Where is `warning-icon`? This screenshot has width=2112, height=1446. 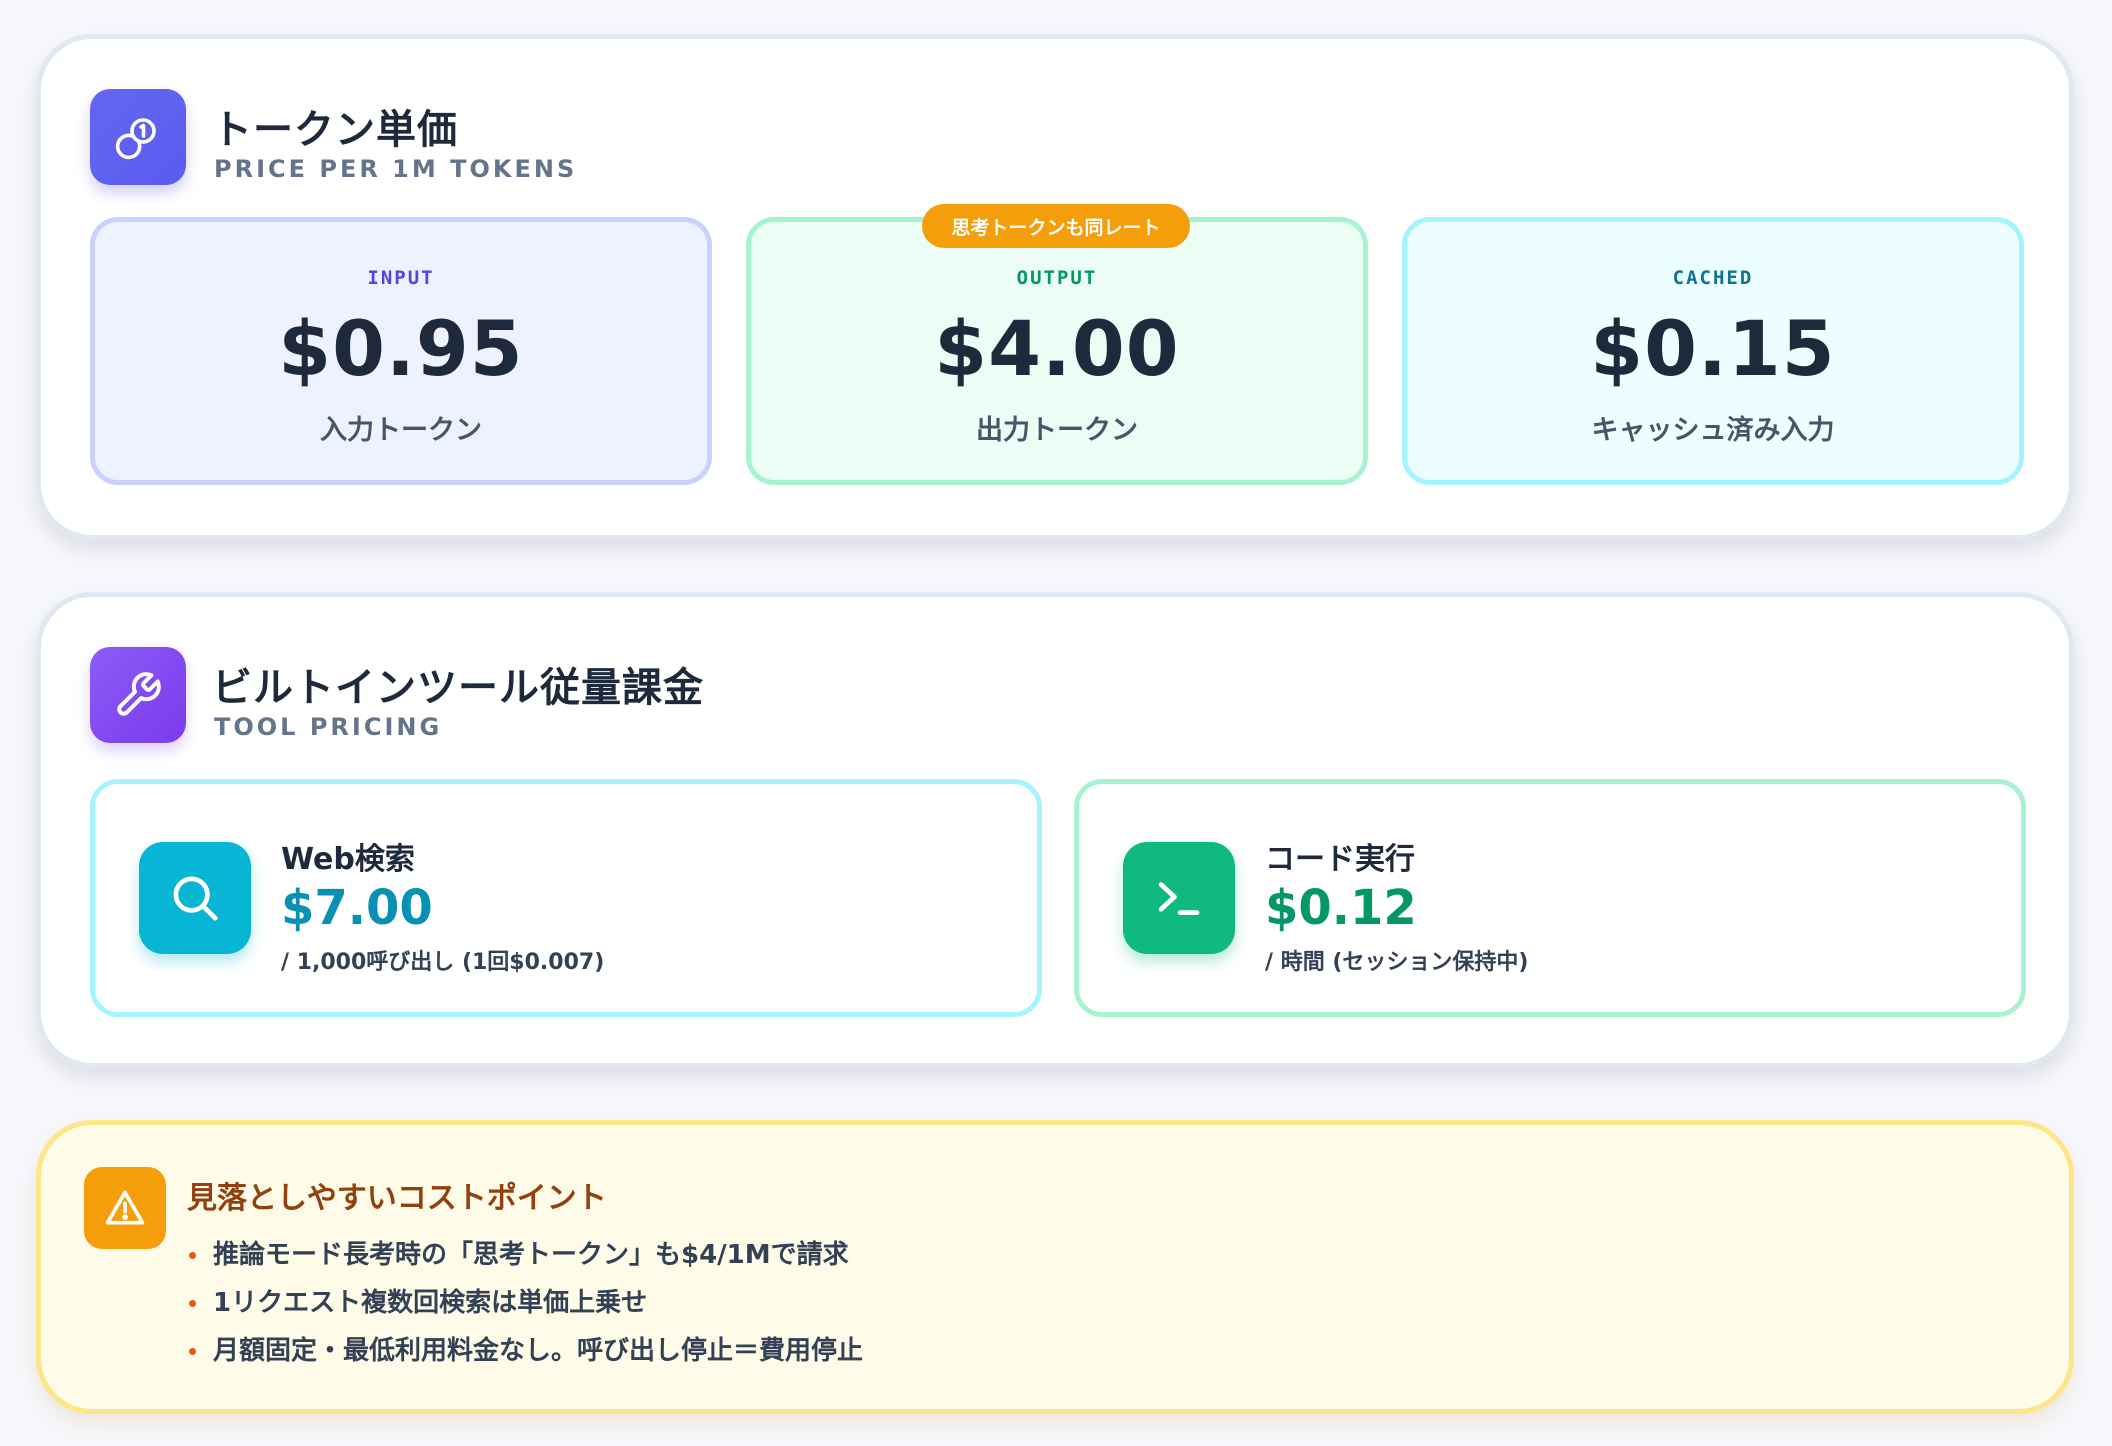 warning-icon is located at coordinates (125, 1208).